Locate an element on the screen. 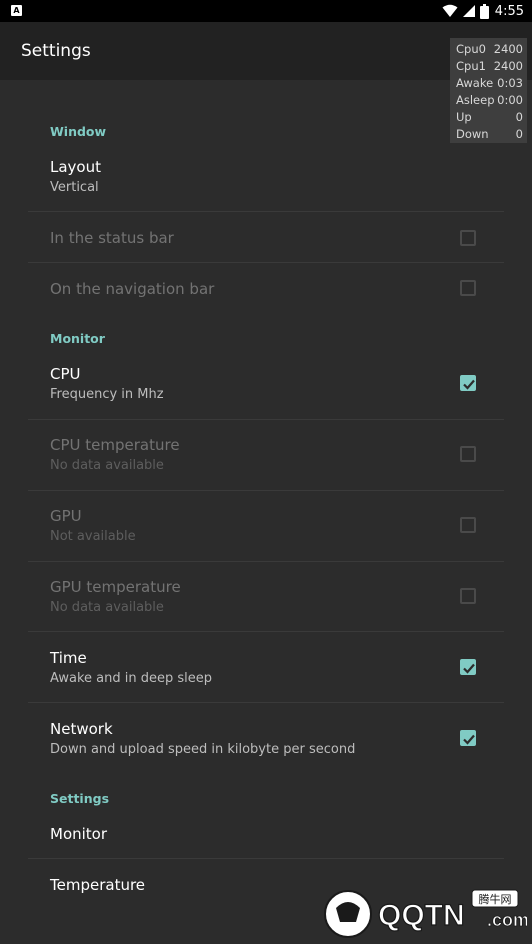 This screenshot has width=532, height=944. watermark-brand: QQTN is located at coordinates (421, 915).